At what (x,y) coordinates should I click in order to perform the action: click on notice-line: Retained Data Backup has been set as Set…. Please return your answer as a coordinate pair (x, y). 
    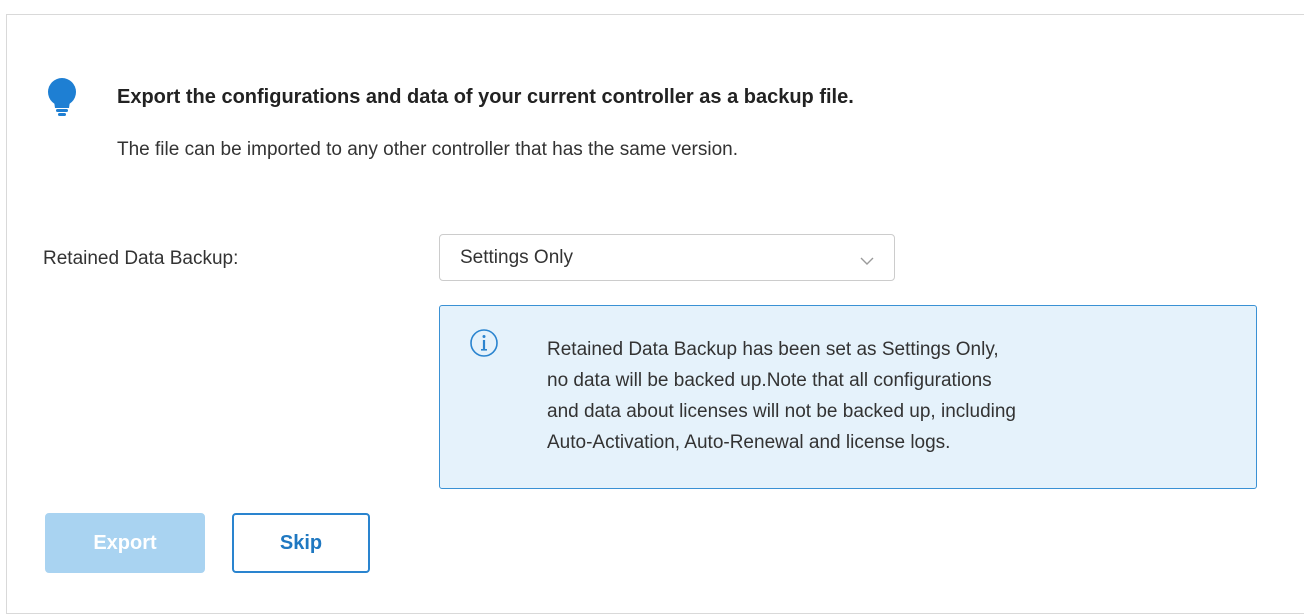
    Looking at the image, I should click on (773, 349).